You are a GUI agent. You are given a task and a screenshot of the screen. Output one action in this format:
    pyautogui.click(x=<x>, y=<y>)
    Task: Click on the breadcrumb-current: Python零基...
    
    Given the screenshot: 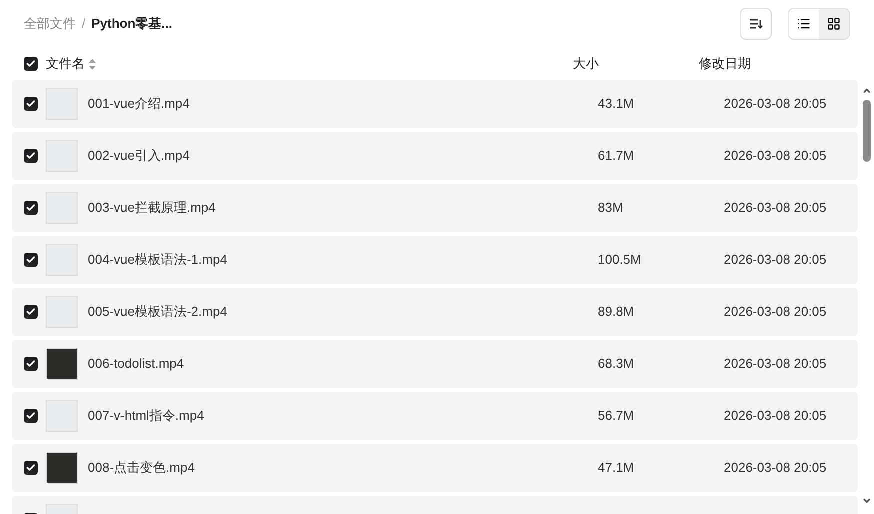 What is the action you would take?
    pyautogui.click(x=132, y=24)
    